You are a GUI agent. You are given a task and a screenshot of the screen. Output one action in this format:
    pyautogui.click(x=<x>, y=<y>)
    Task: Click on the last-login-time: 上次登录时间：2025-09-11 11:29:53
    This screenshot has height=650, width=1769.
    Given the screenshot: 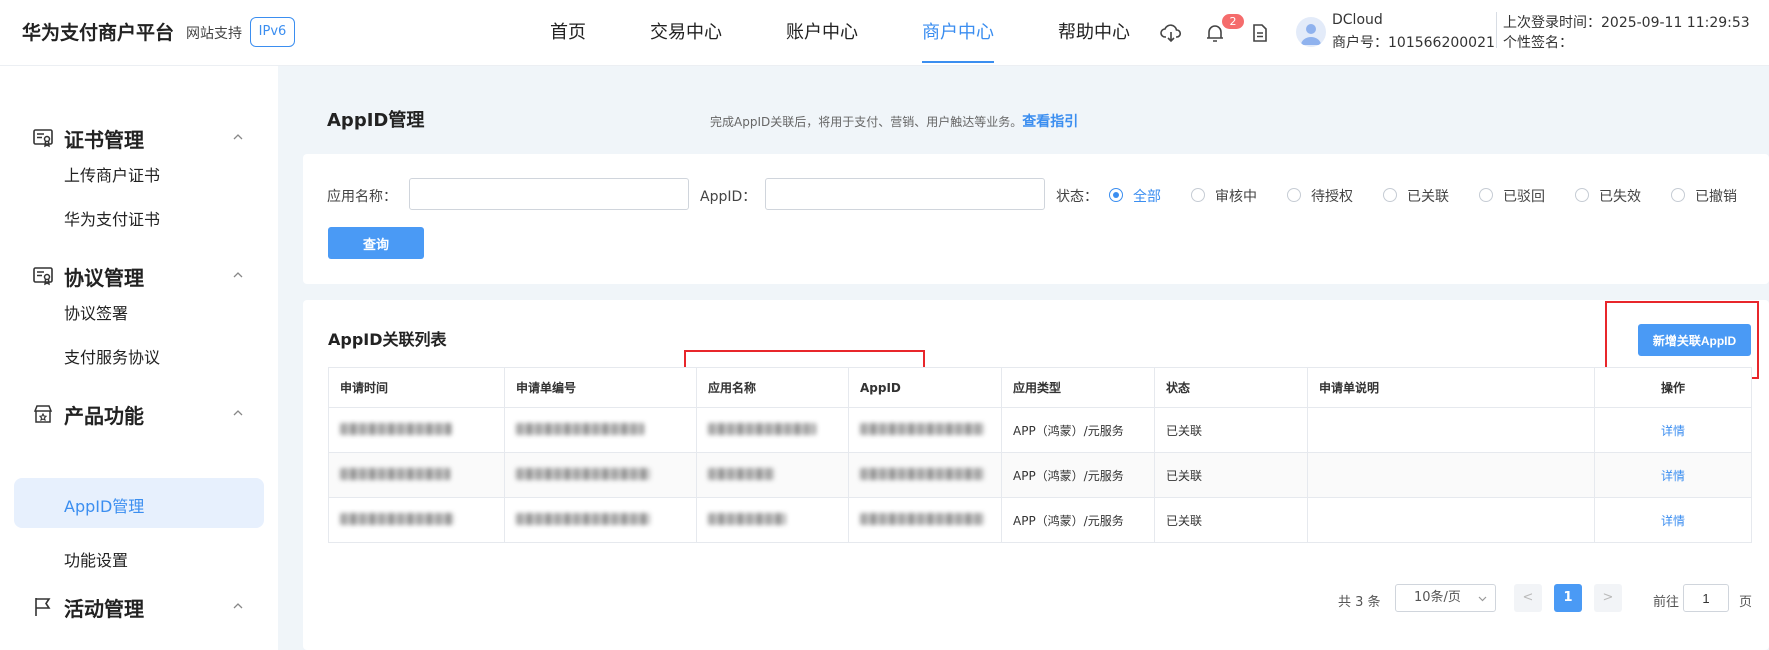 What is the action you would take?
    pyautogui.click(x=1626, y=23)
    